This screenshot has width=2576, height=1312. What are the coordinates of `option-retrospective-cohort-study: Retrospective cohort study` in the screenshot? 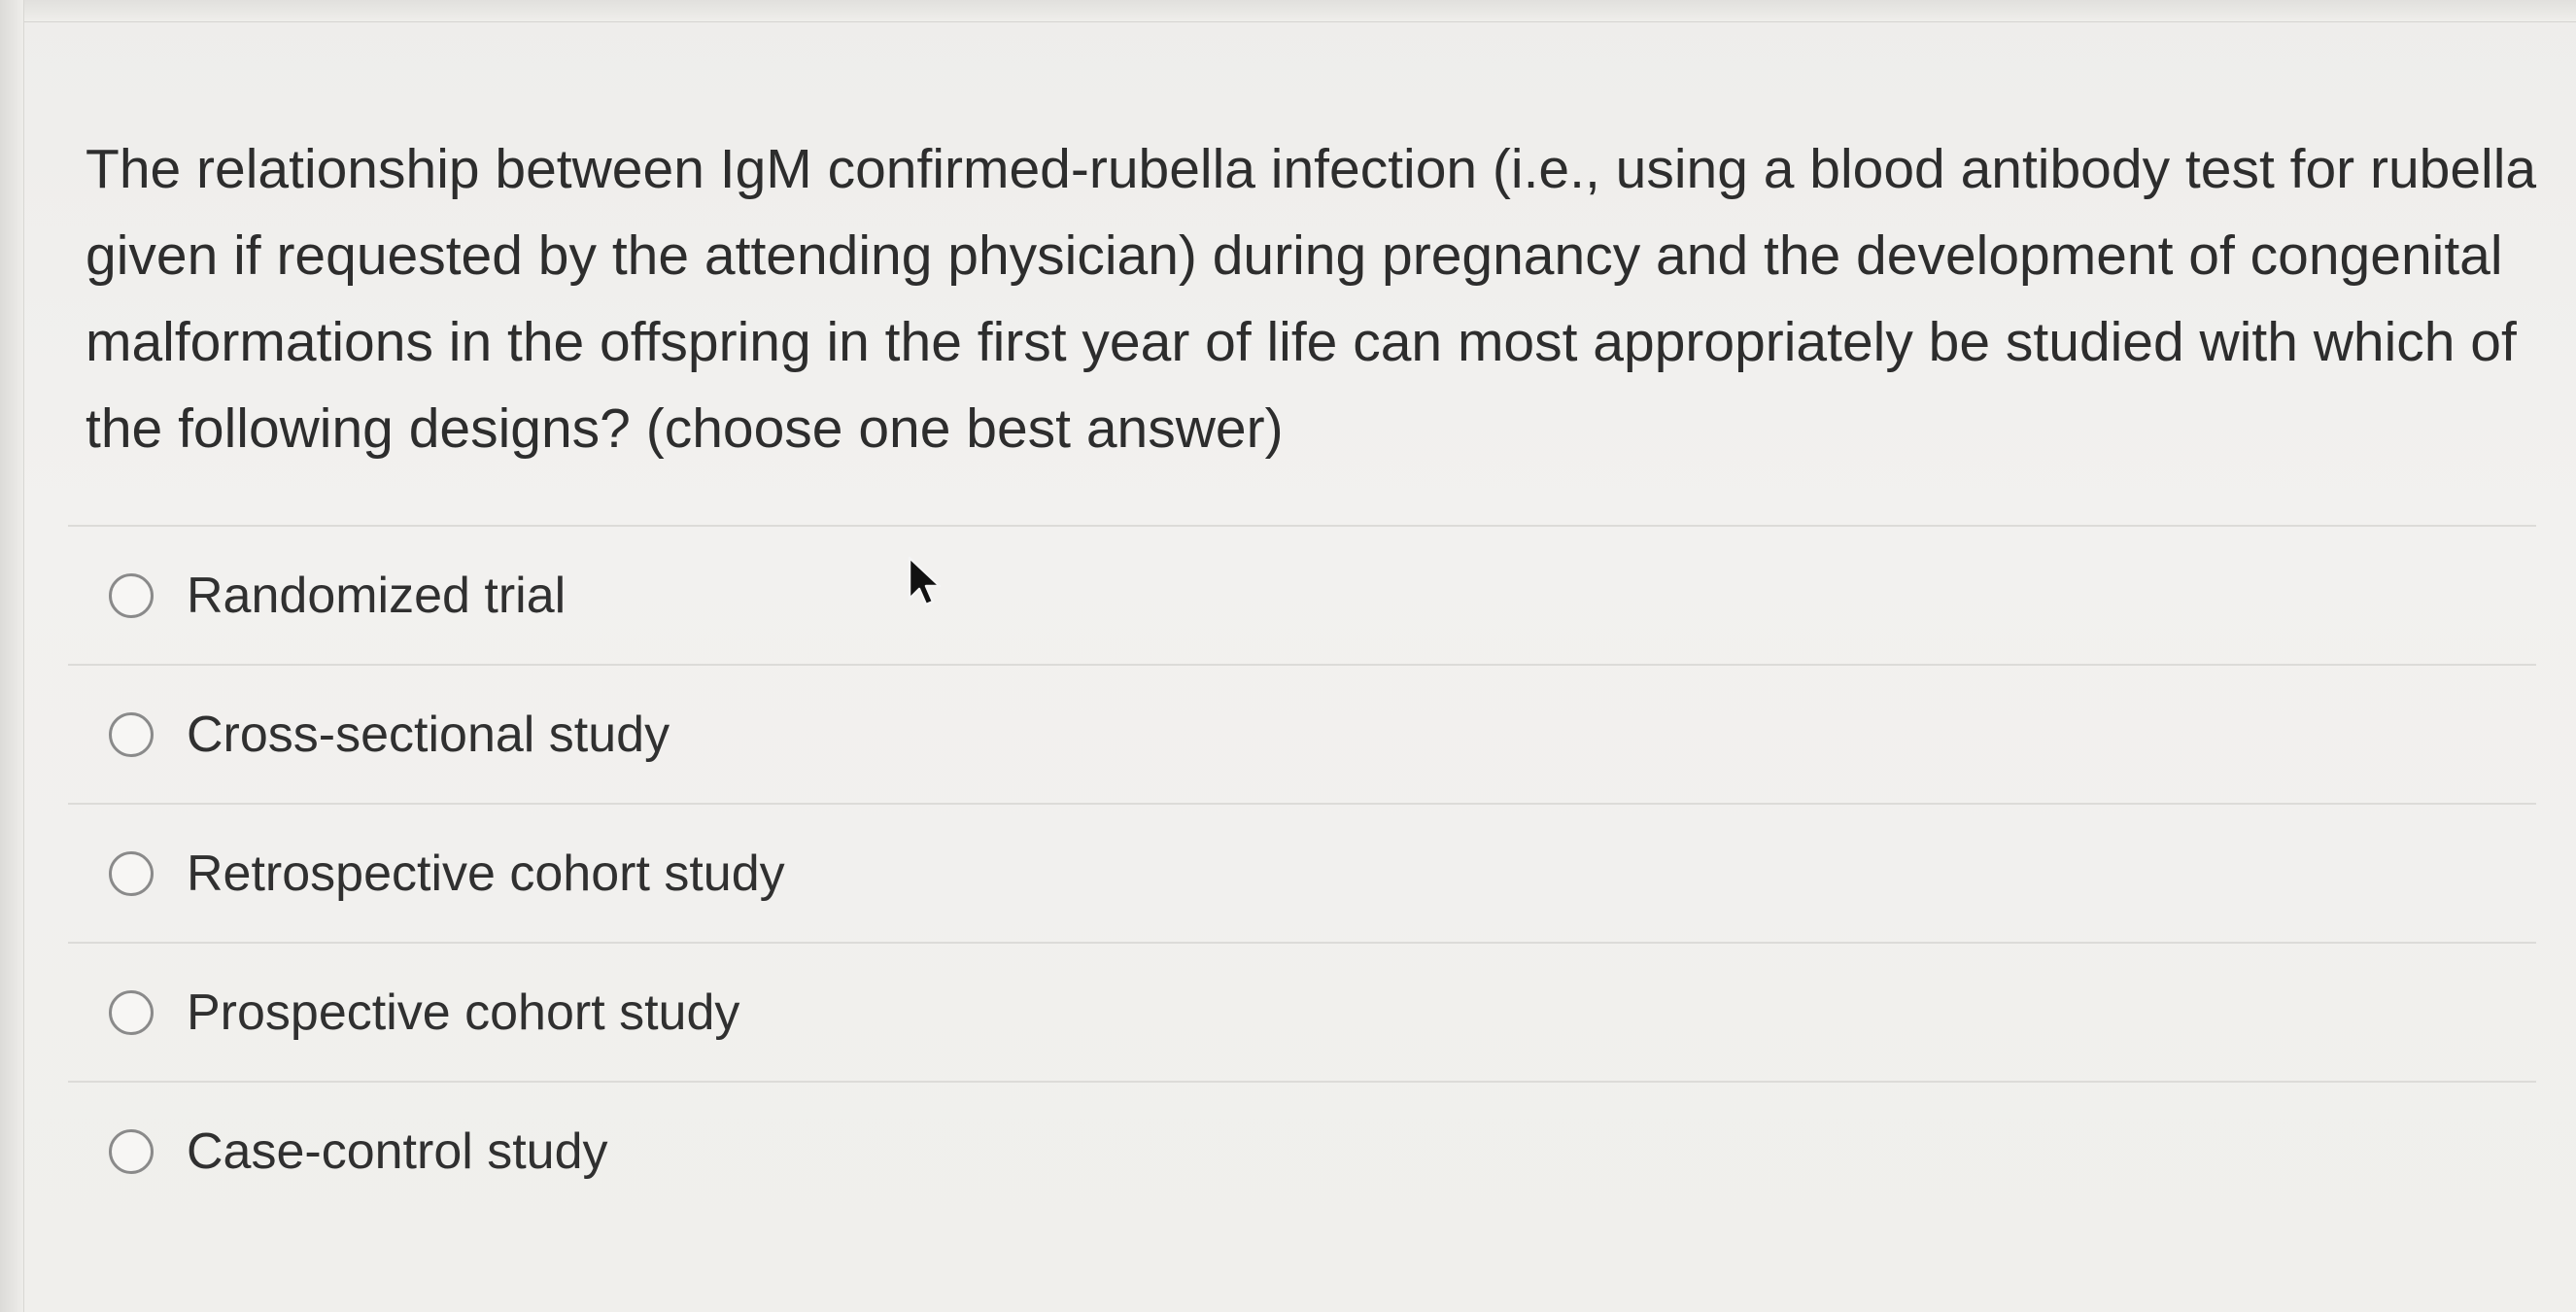 It's located at (1302, 873).